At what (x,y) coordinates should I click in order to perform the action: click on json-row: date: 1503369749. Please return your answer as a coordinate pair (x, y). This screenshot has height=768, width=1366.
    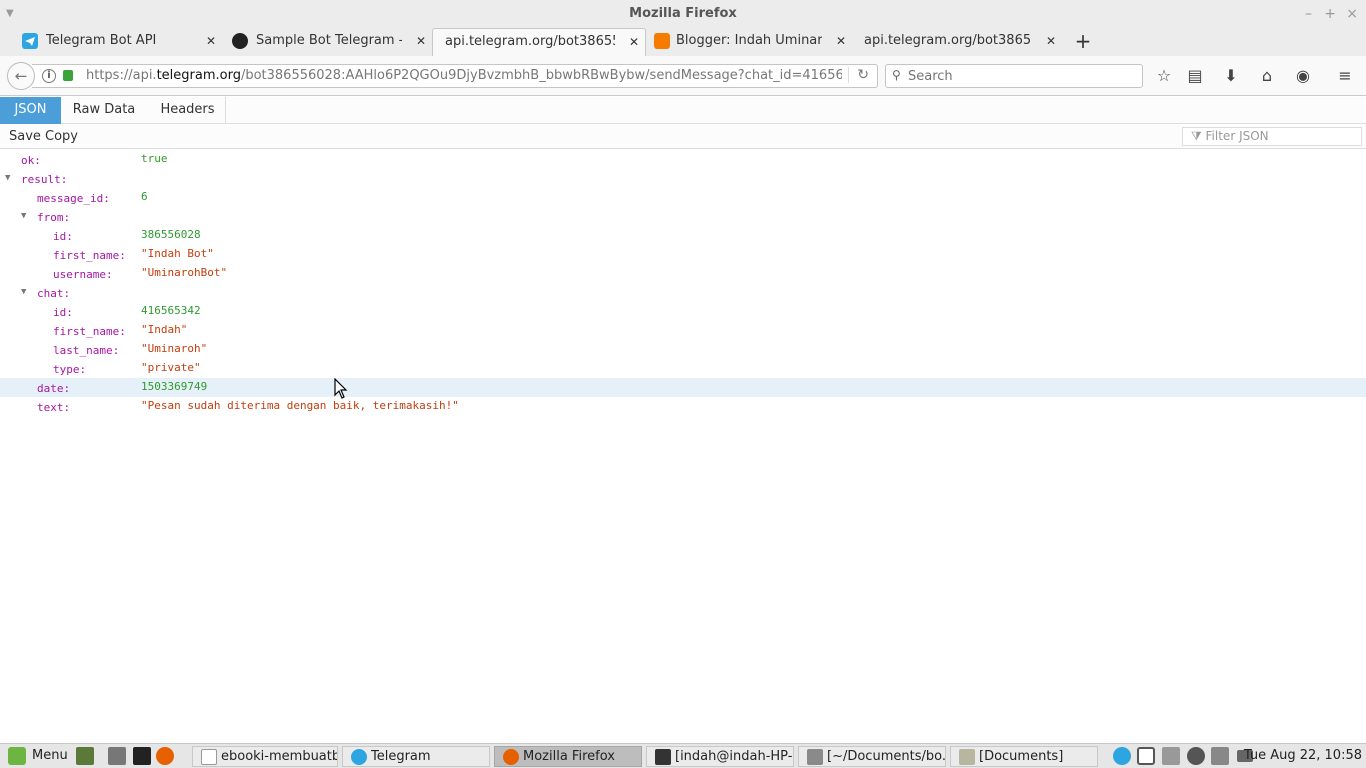
    Looking at the image, I should click on (683, 387).